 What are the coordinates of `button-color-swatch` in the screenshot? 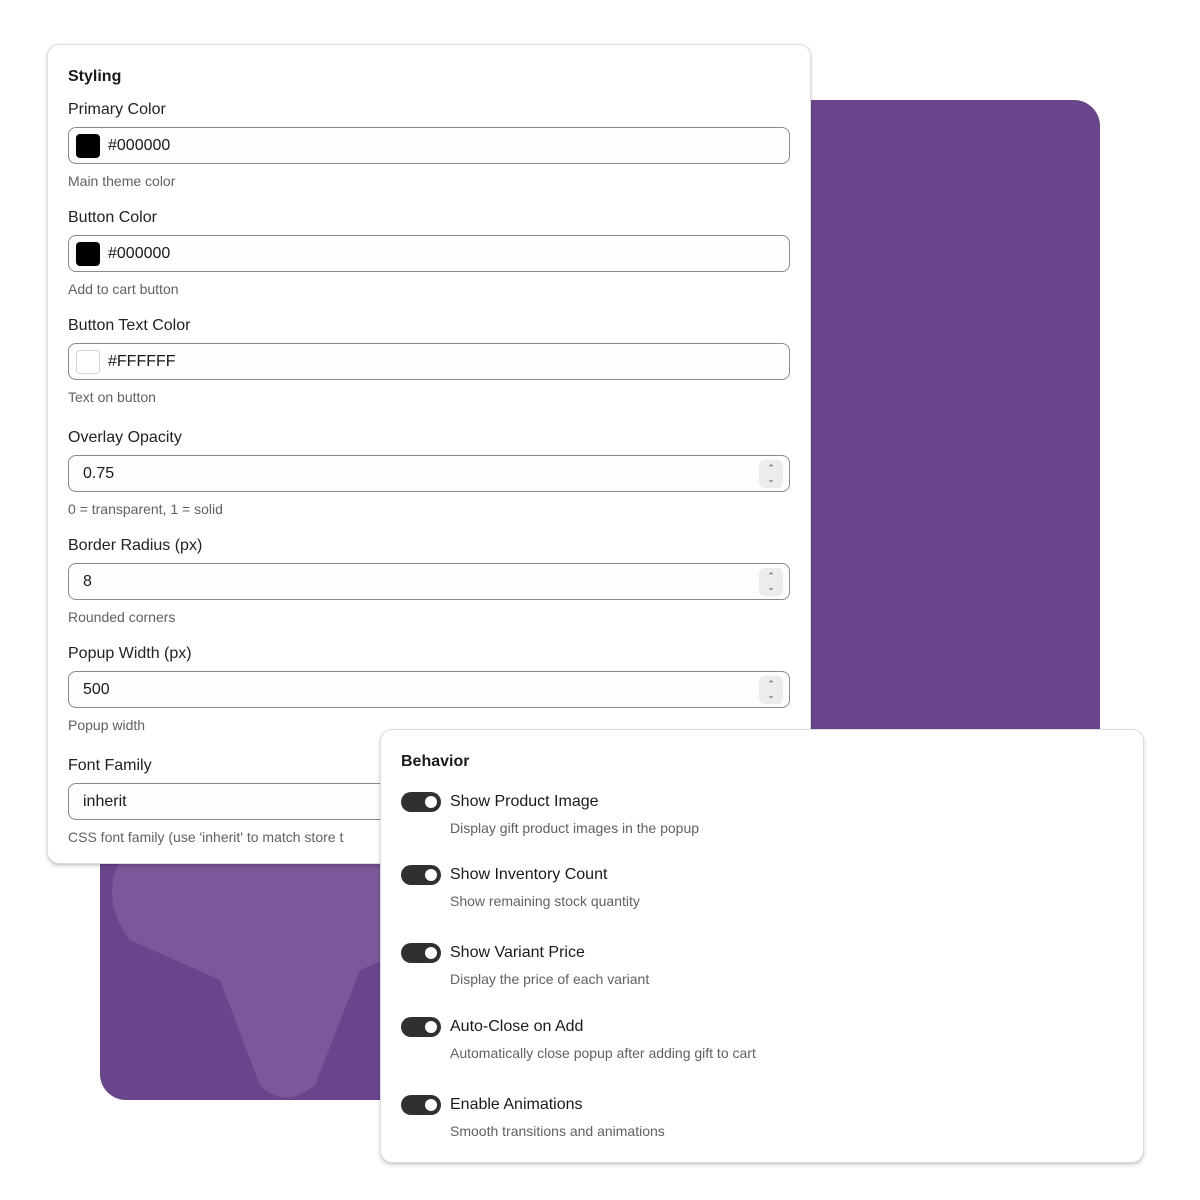 It's located at (88, 253).